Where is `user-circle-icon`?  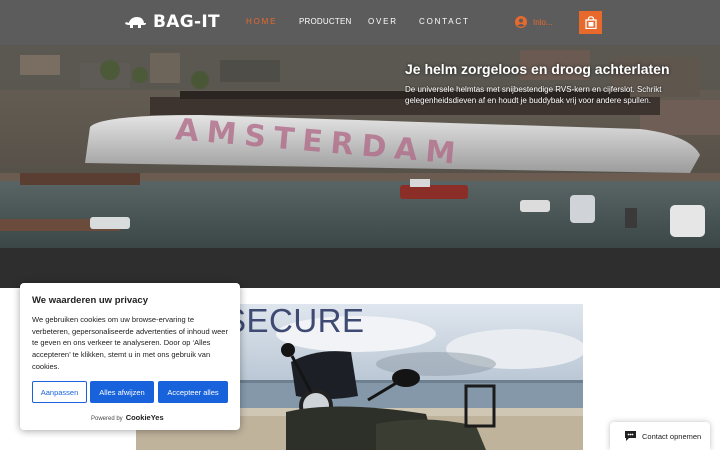
user-circle-icon is located at coordinates (521, 22).